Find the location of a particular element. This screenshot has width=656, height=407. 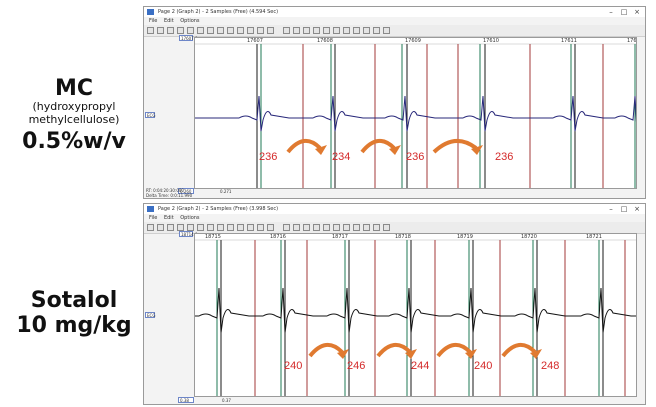

amplitude-value: 0.271 is located at coordinates (226, 191).